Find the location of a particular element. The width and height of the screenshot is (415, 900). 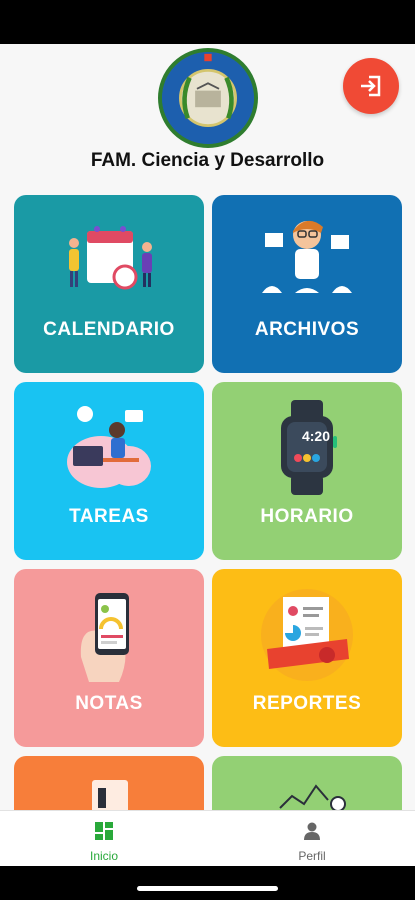

nav-item-inicio: Inicio is located at coordinates (104, 842).